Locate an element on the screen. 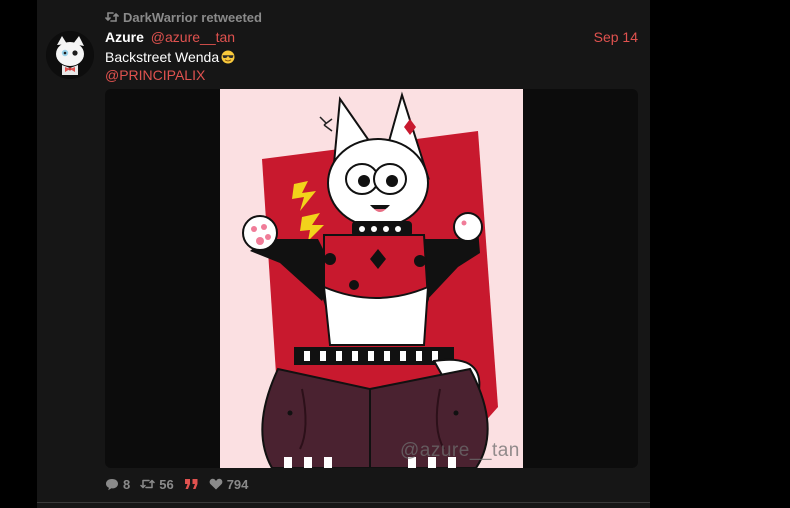  sunglasses-emoji is located at coordinates (228, 57).